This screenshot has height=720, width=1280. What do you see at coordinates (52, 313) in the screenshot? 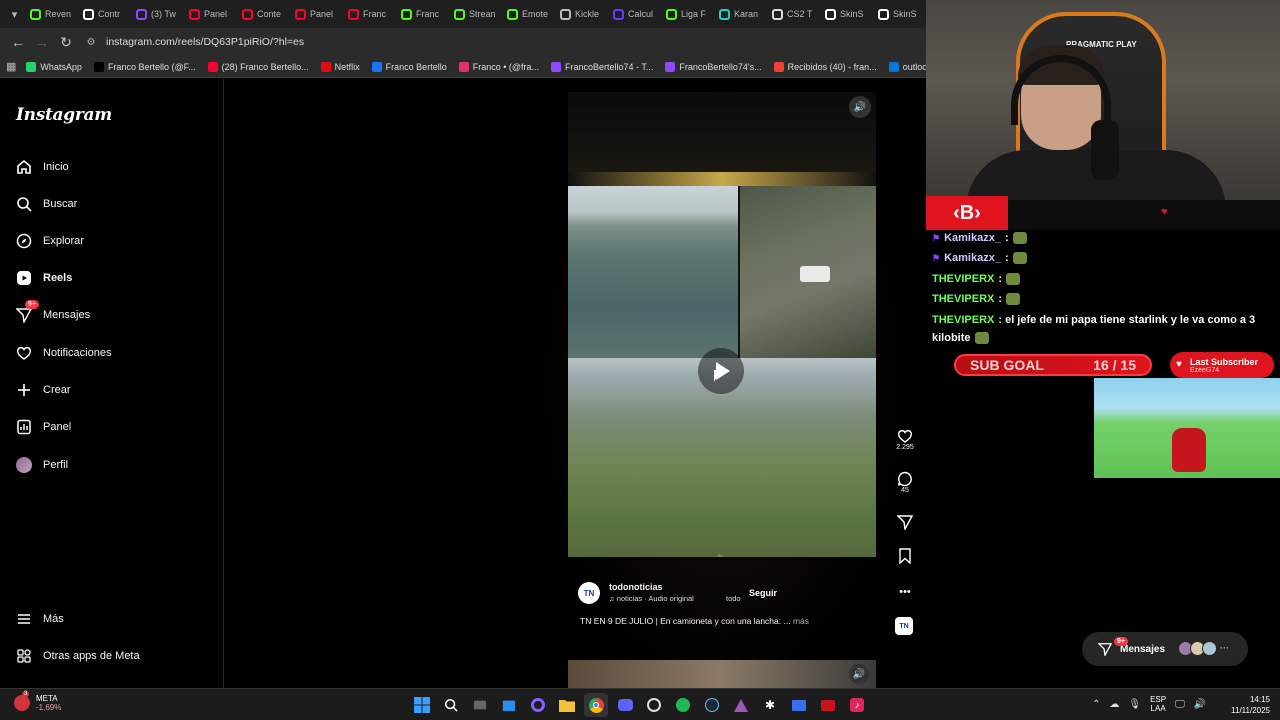
I see `nav-mensajes: 9+ Mensajes` at bounding box center [52, 313].